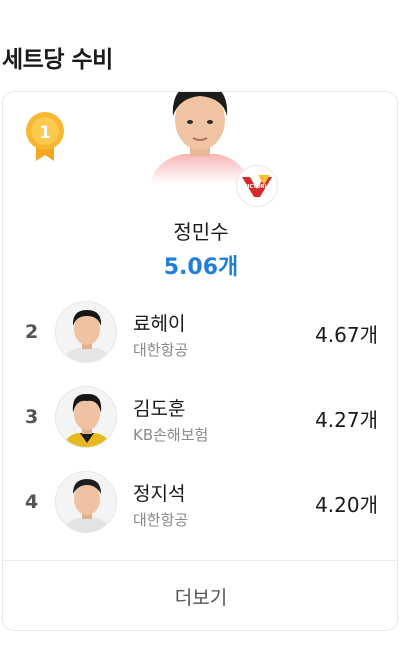 This screenshot has width=400, height=654. Describe the element at coordinates (200, 502) in the screenshot. I see `ranking-row: 4 정지석 대한항공 4.20개` at that location.